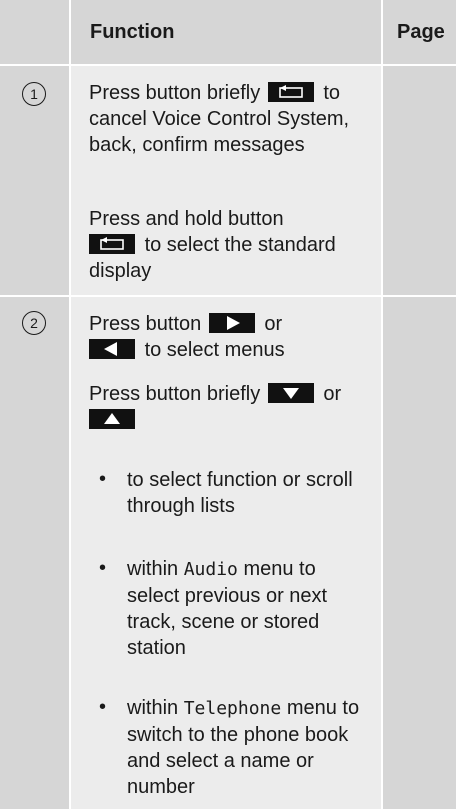  Describe the element at coordinates (232, 708) in the screenshot. I see `bullet-mono-telephone: Telephone` at that location.